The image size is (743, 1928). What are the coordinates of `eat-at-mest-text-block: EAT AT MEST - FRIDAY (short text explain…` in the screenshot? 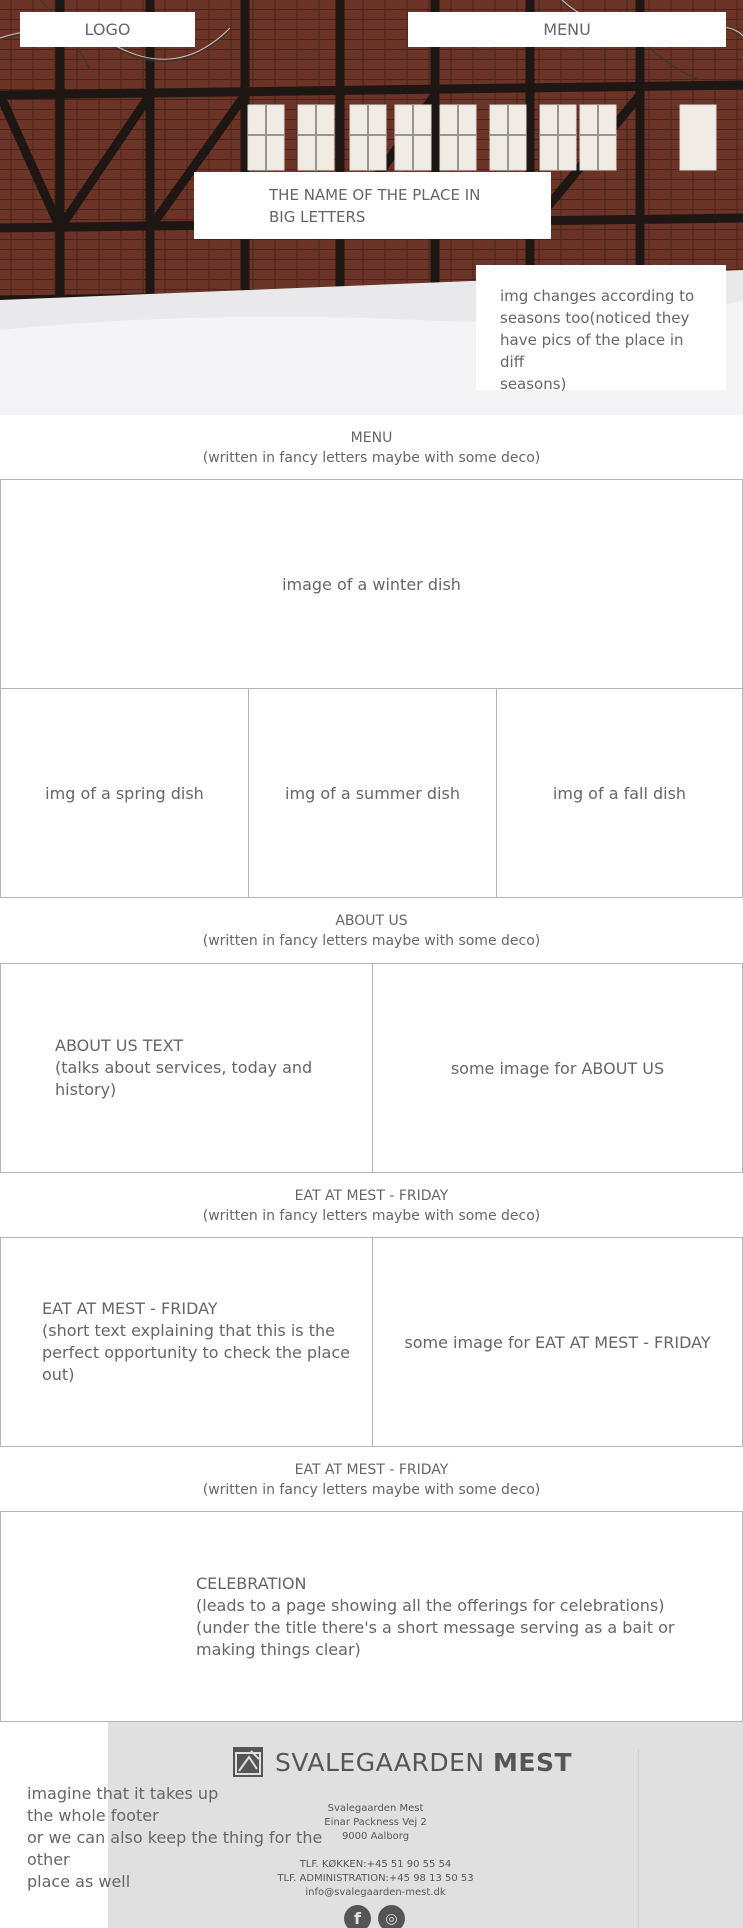 It's located at (186, 1342).